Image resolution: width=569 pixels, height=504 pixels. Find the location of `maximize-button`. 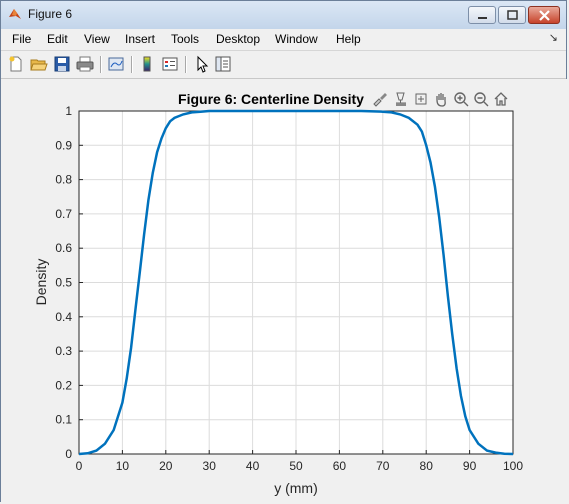

maximize-button is located at coordinates (512, 15).